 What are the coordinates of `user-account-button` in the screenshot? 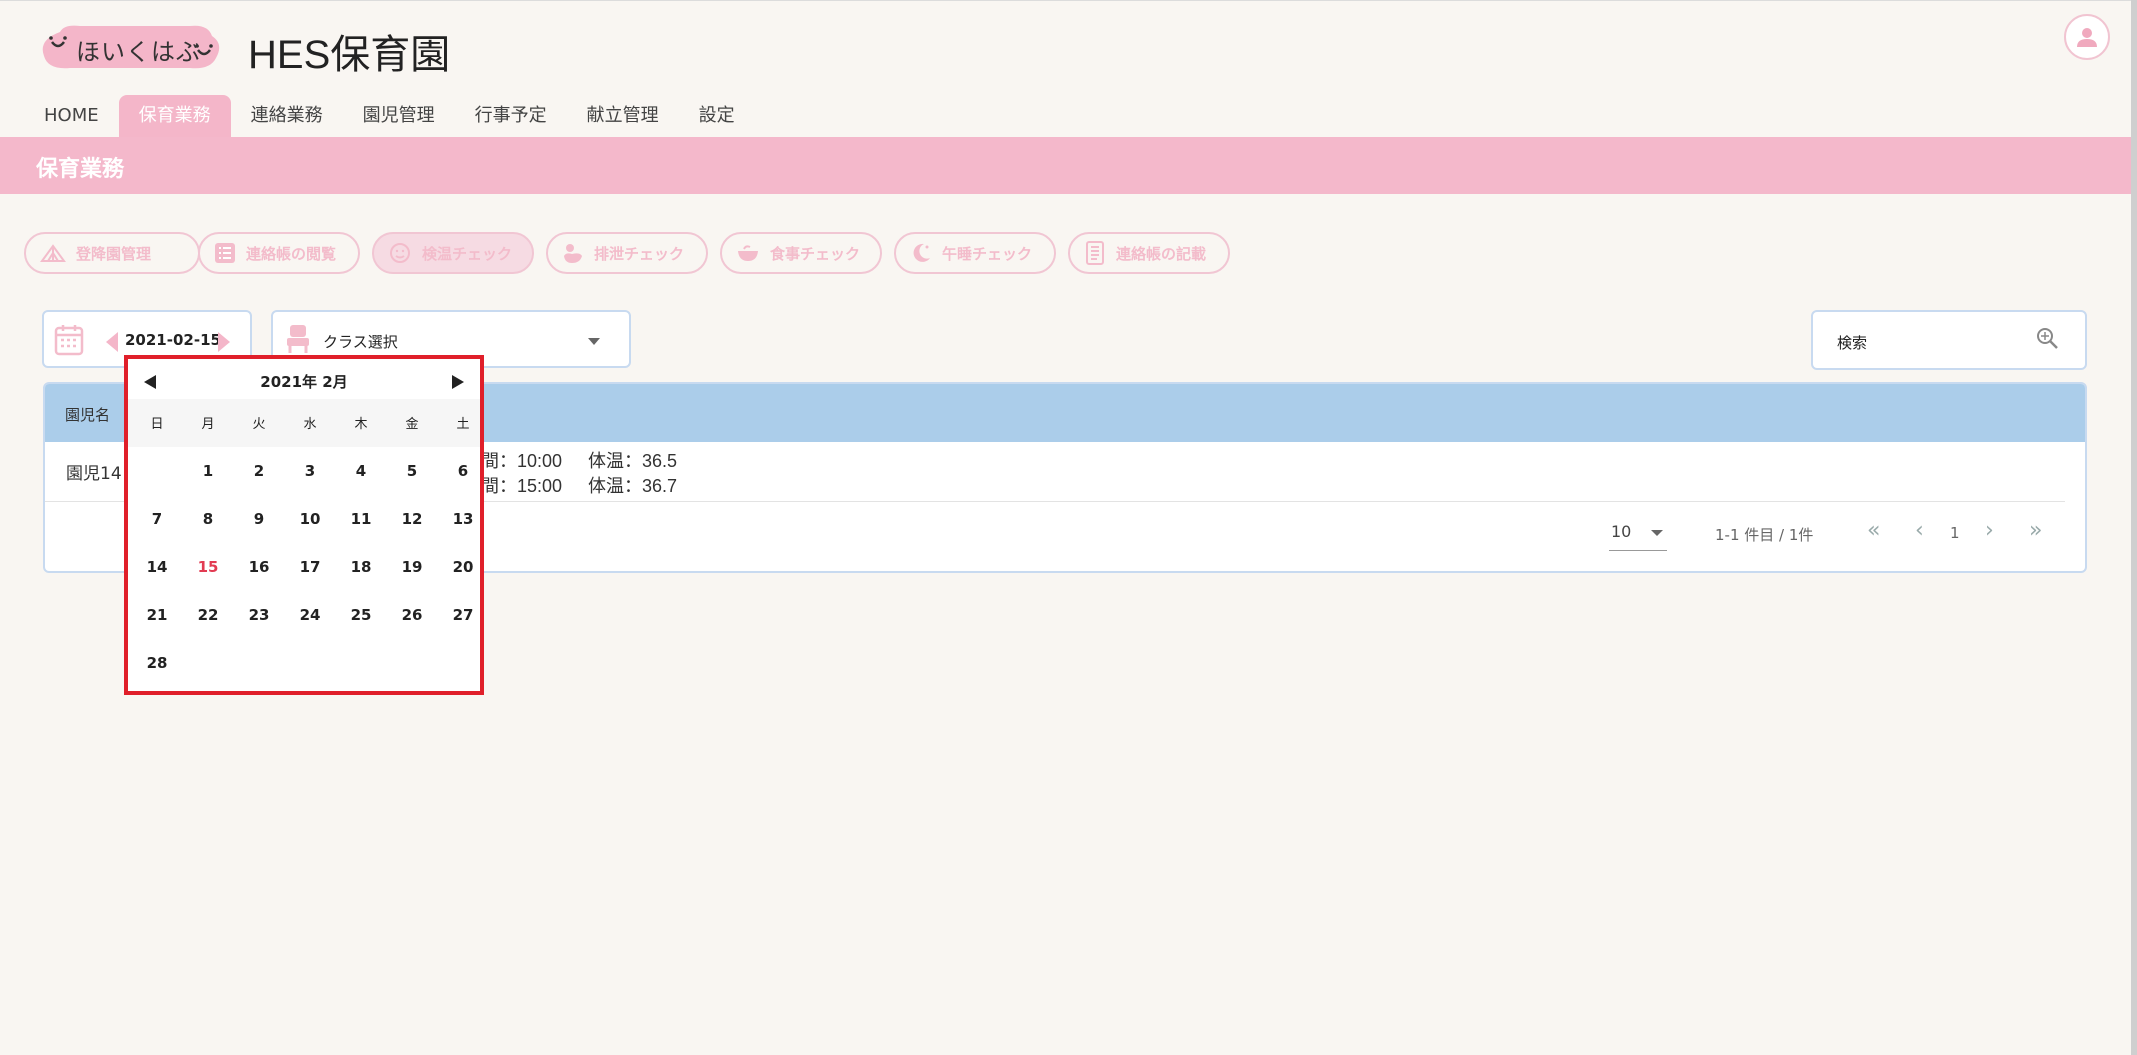 It's located at (2087, 37).